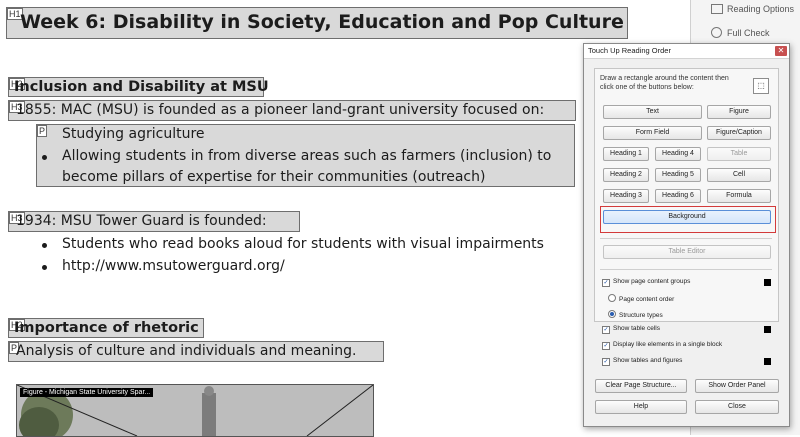 Image resolution: width=800 pixels, height=437 pixels. Describe the element at coordinates (612, 314) in the screenshot. I see `radio-selected-icon` at that location.